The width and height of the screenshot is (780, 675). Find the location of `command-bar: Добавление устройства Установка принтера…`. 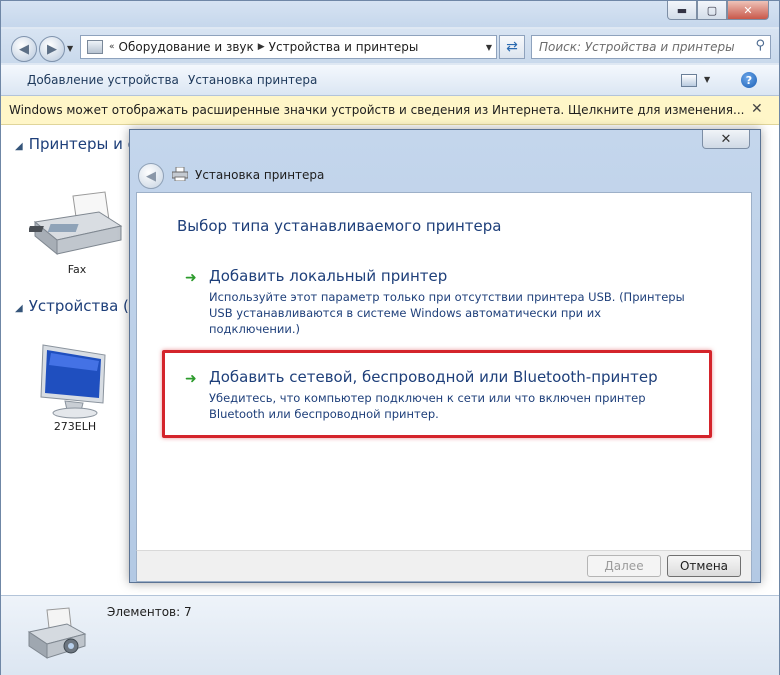

command-bar: Добавление устройства Установка принтера… is located at coordinates (390, 80).